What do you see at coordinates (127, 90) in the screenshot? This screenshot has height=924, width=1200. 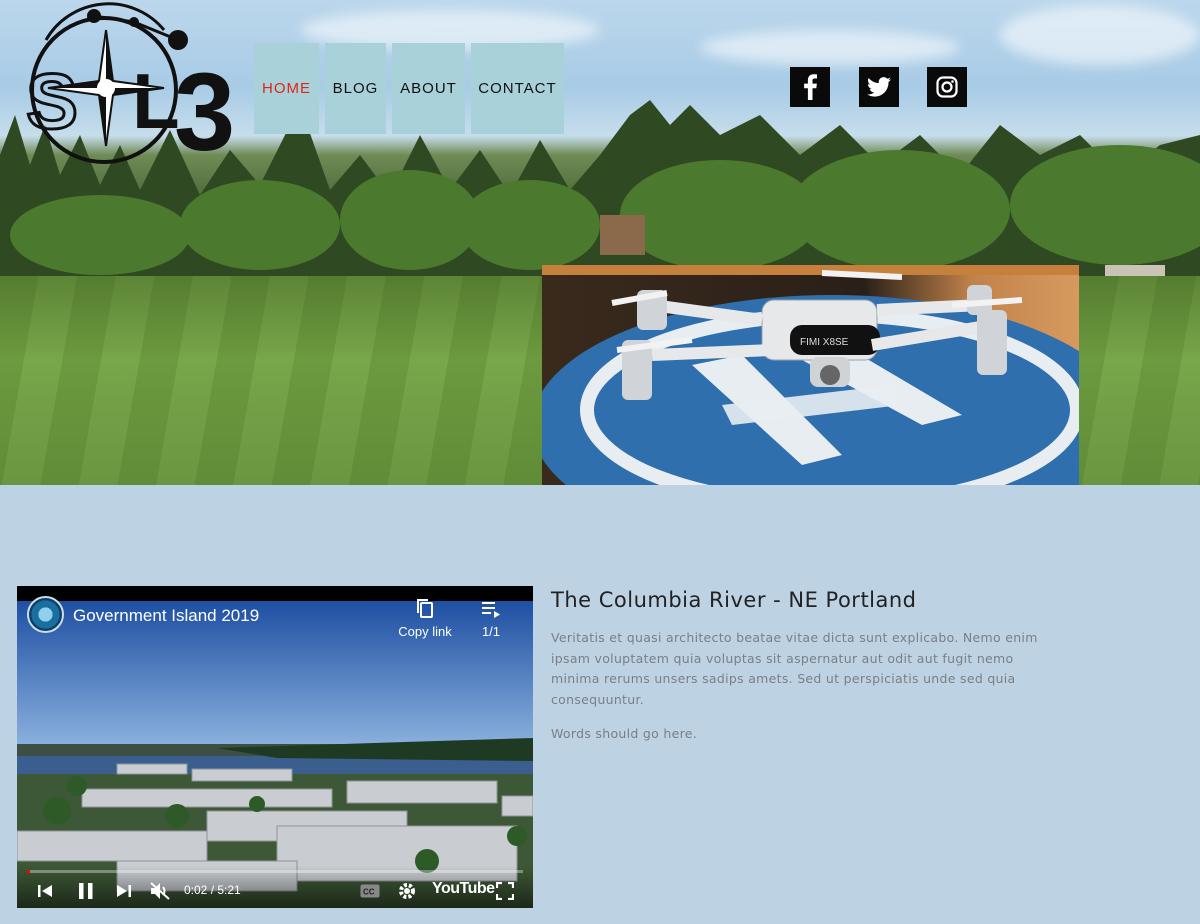 I see `sol3-logo: S L 3` at bounding box center [127, 90].